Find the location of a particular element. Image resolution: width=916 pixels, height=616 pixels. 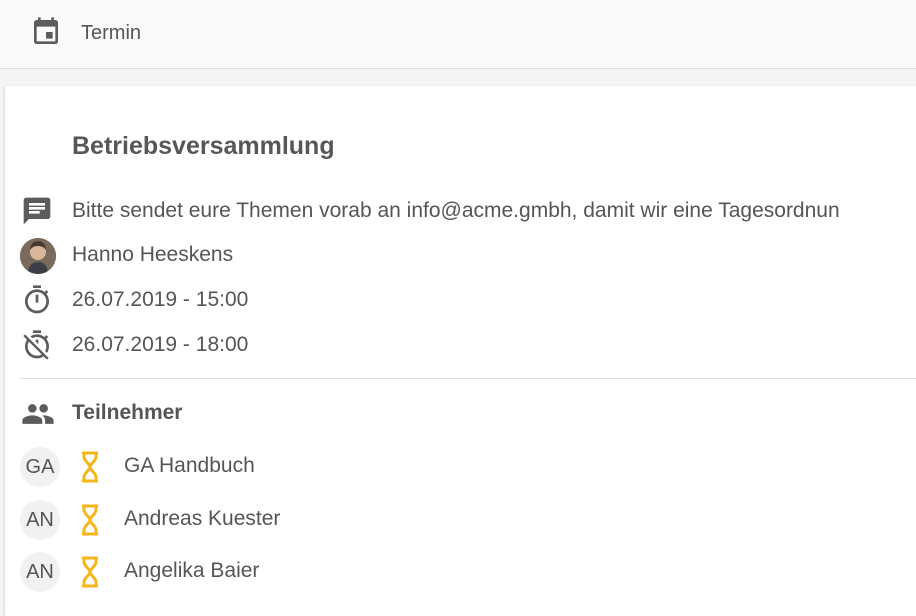

end-row: 26.07.2019 - 18:00 is located at coordinates (458, 345).